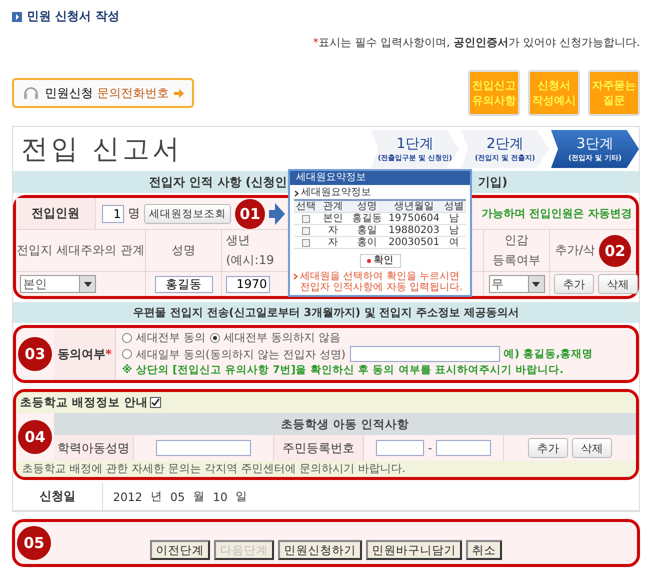  I want to click on action-button: 민원신청하기, so click(320, 550).